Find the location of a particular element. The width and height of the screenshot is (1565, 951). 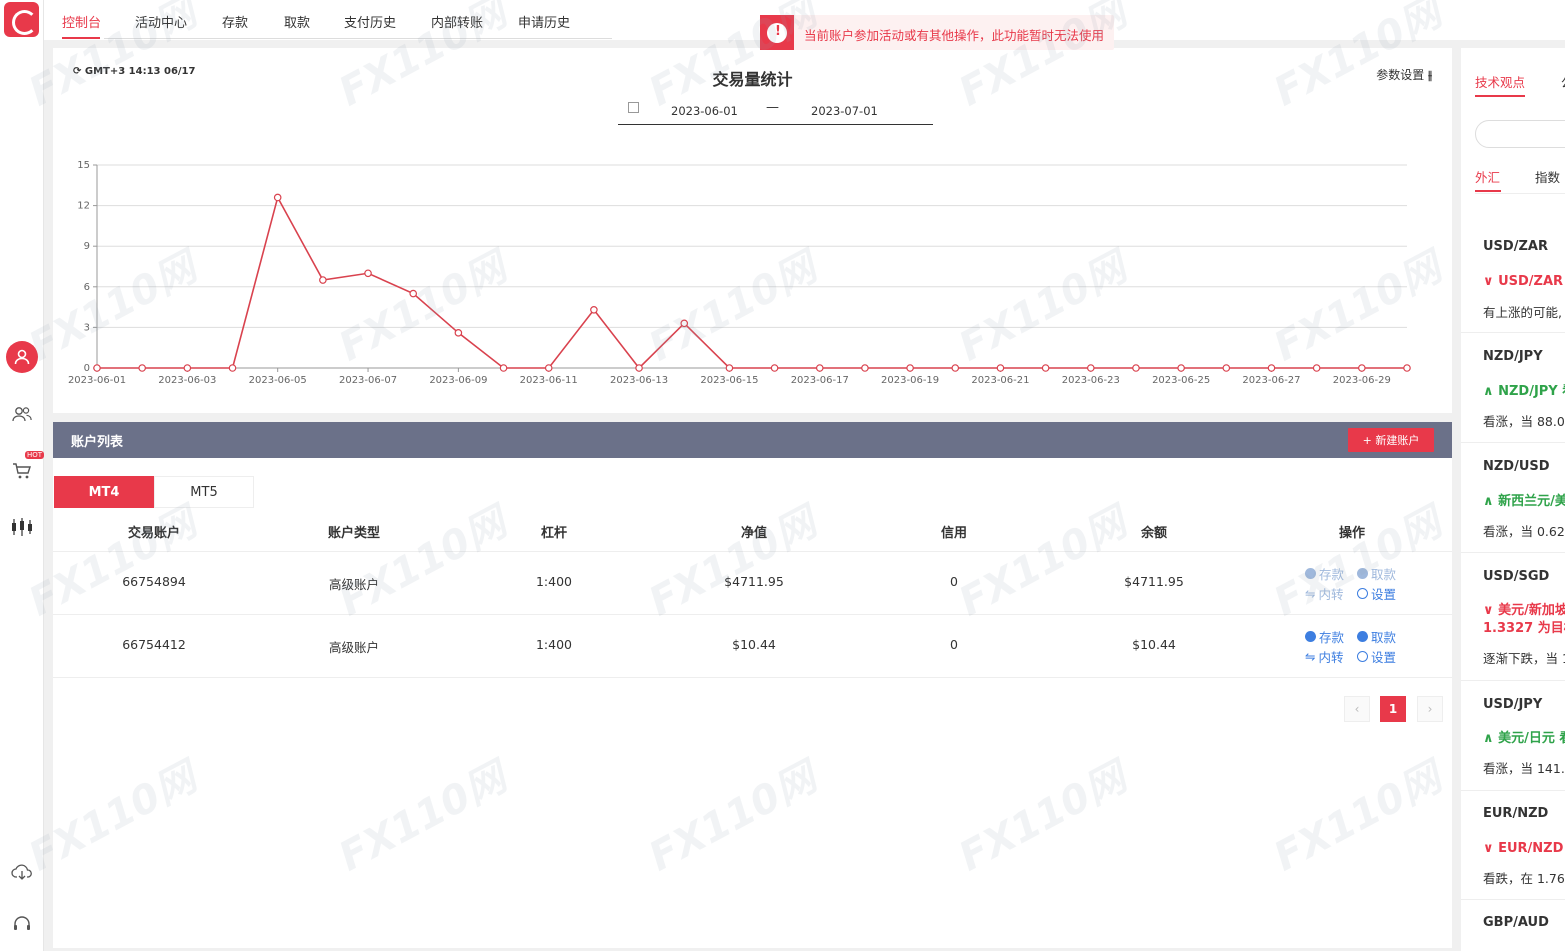

col-account: 交易账户 is located at coordinates (154, 533).